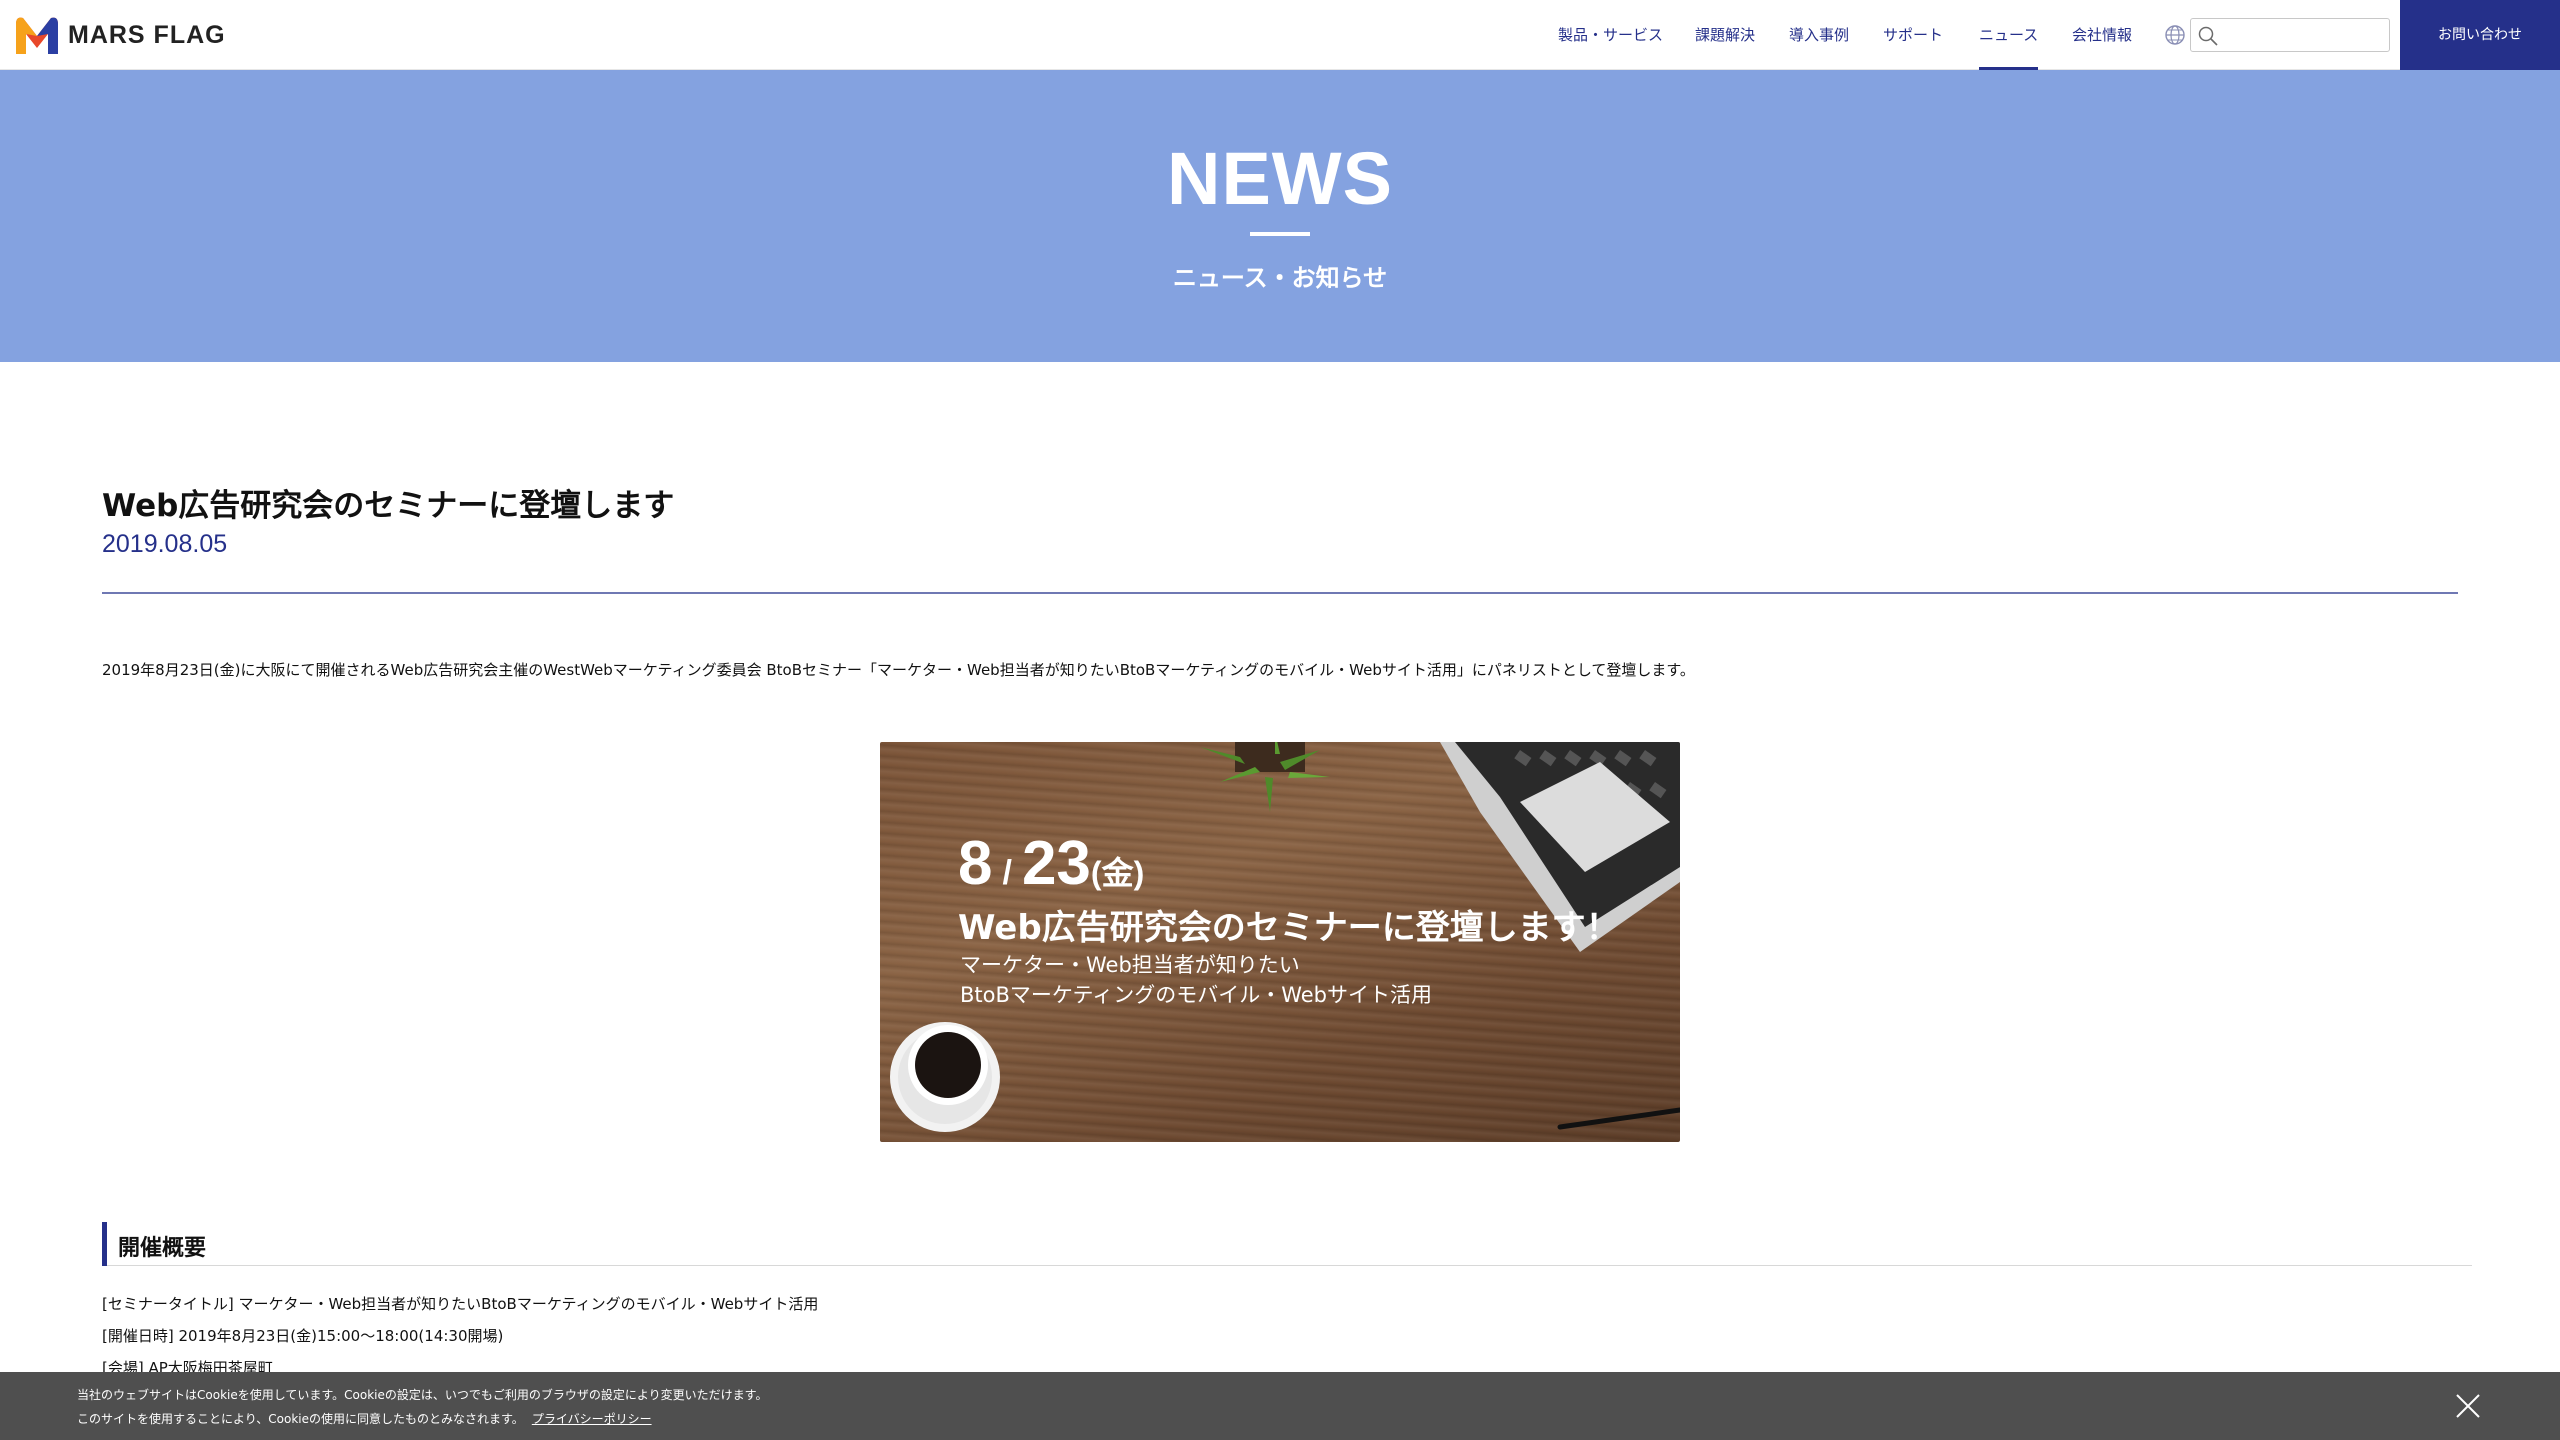 Image resolution: width=2560 pixels, height=1440 pixels. What do you see at coordinates (104, 1244) in the screenshot?
I see `section-heading-bar` at bounding box center [104, 1244].